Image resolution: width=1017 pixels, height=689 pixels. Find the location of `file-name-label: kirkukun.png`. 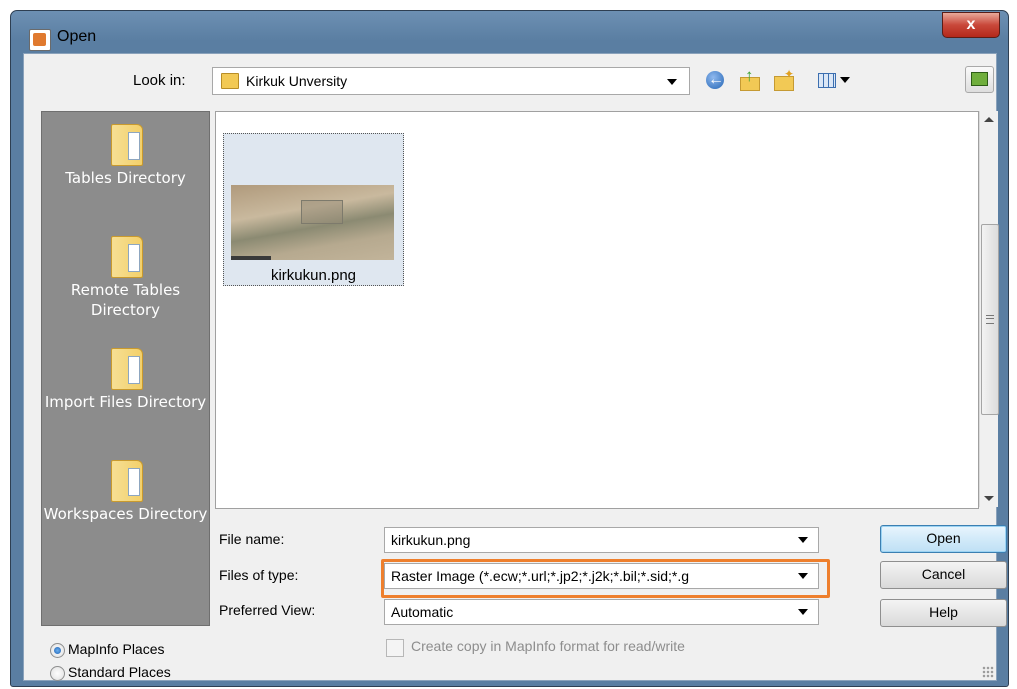

file-name-label: kirkukun.png is located at coordinates (313, 275).